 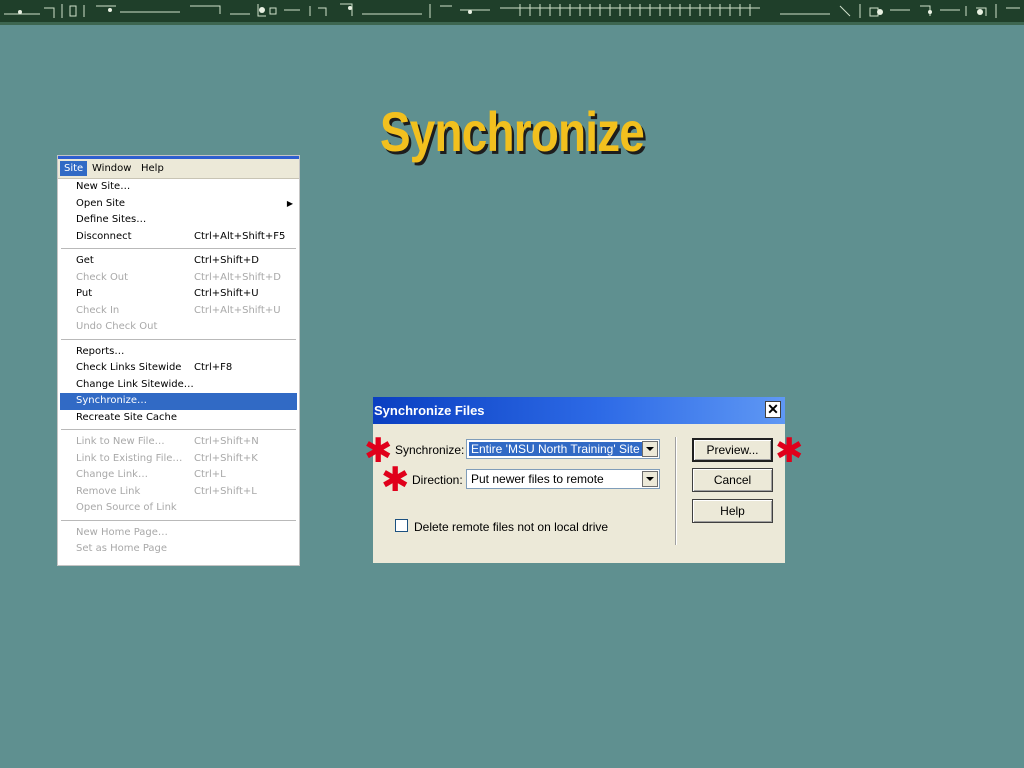 What do you see at coordinates (225, 491) in the screenshot?
I see `menu-item-shortcut: Ctrl+Shift+L` at bounding box center [225, 491].